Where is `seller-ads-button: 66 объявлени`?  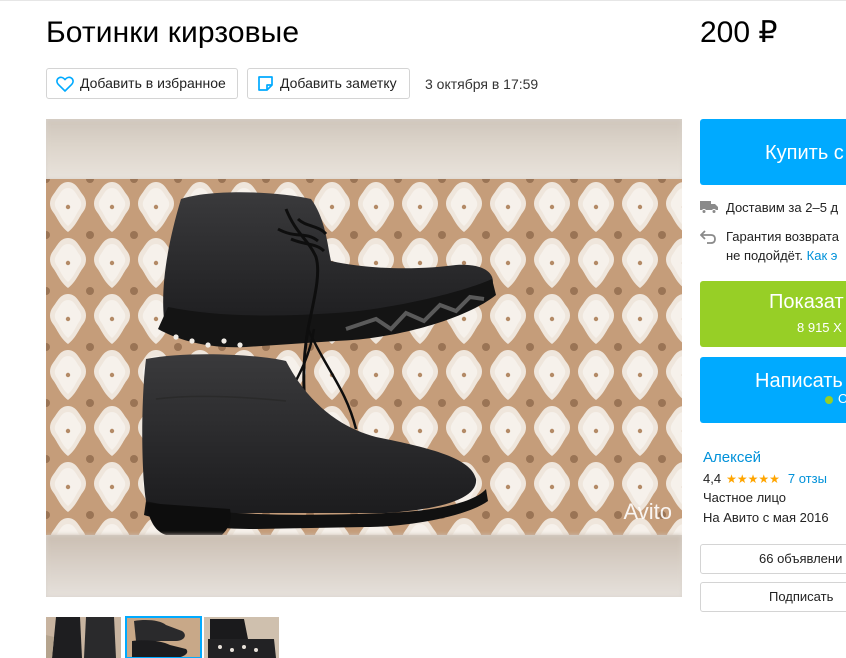 seller-ads-button: 66 объявлени is located at coordinates (773, 559).